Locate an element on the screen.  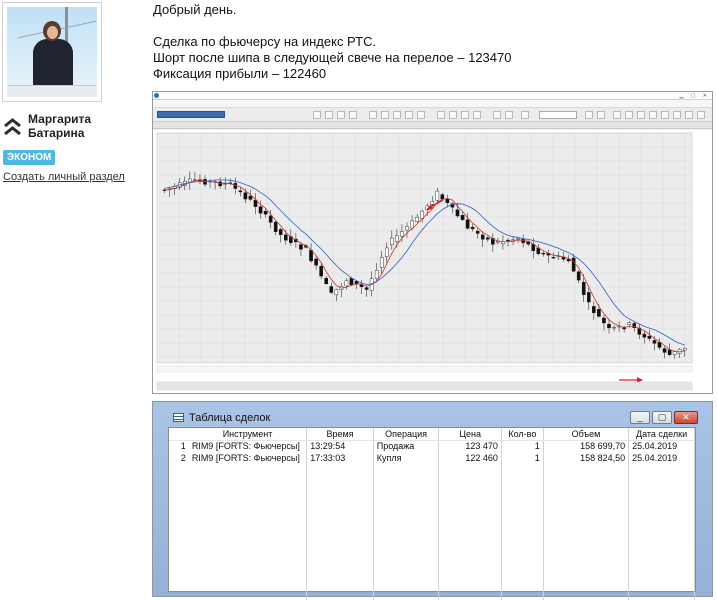
cell-volume: 158 824,50 is located at coordinates (586, 458).